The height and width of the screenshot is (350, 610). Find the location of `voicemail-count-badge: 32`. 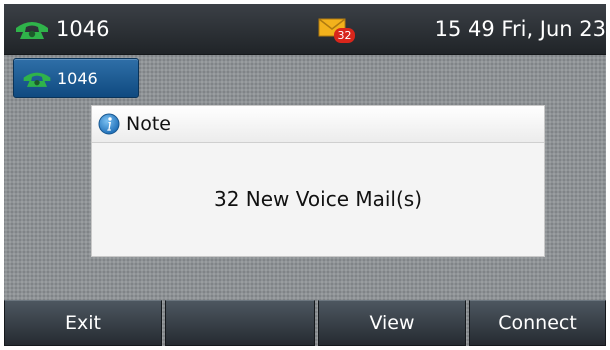

voicemail-count-badge: 32 is located at coordinates (344, 35).